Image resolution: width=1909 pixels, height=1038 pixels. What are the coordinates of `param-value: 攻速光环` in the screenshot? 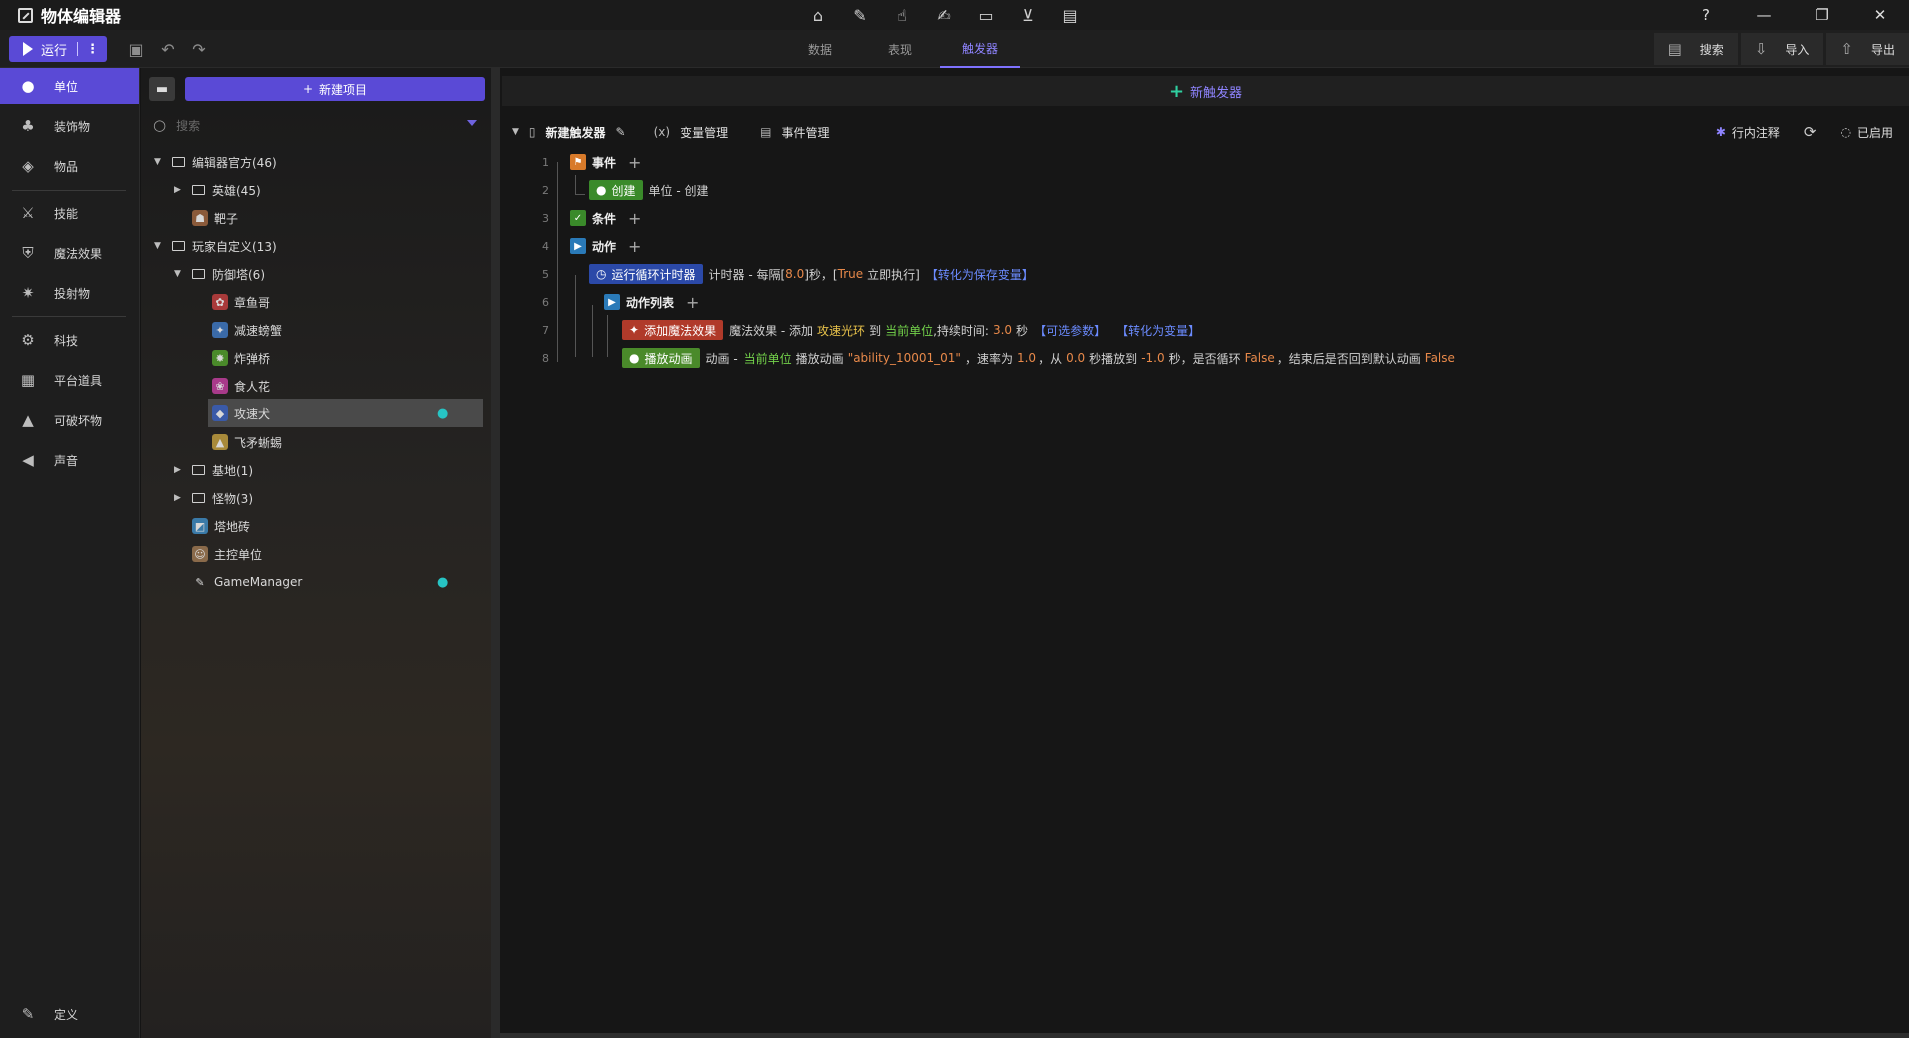 It's located at (841, 330).